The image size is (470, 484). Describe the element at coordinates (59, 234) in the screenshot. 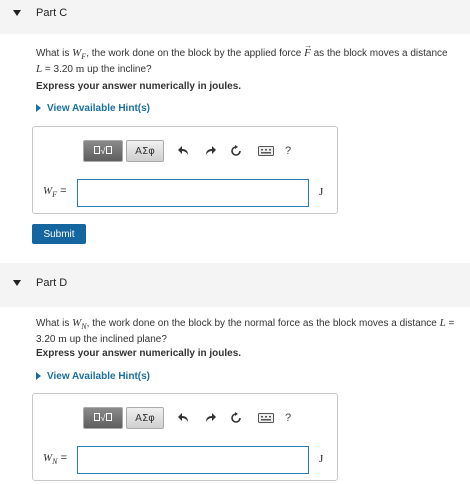

I see `part-c-submit-button: Submit` at that location.